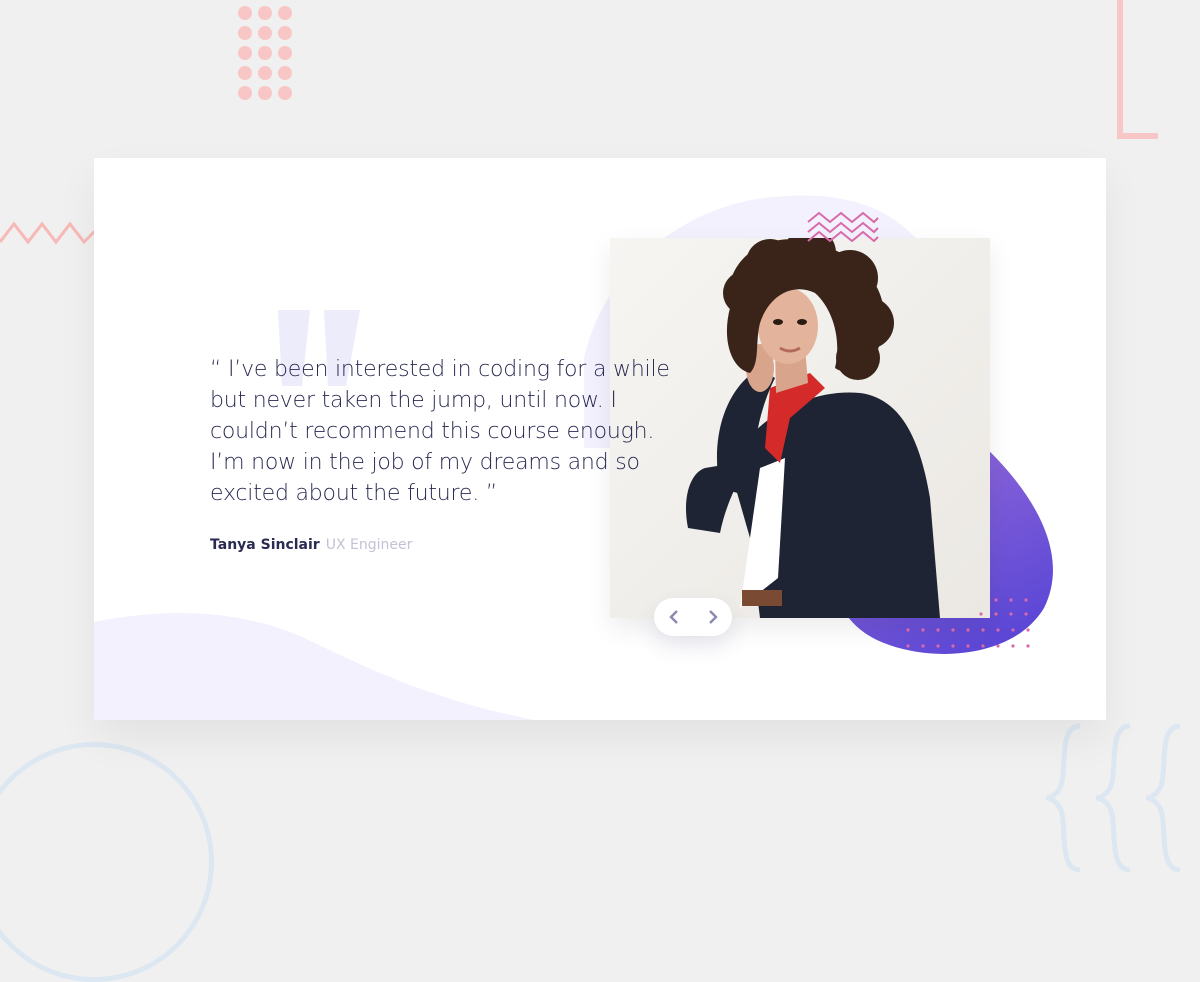  Describe the element at coordinates (968, 623) in the screenshot. I see `dot-pattern-decoration` at that location.